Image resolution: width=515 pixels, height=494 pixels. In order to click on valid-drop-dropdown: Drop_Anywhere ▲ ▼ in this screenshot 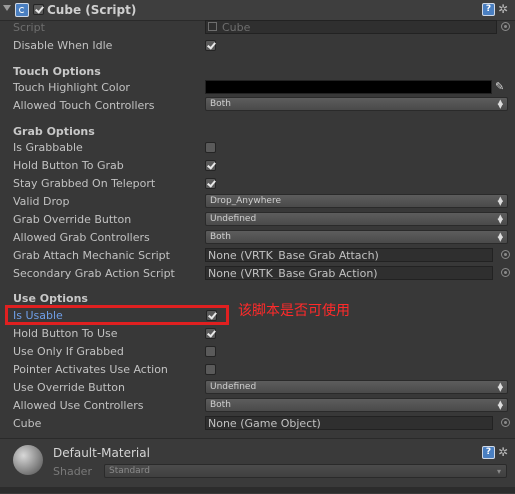, I will do `click(356, 201)`.